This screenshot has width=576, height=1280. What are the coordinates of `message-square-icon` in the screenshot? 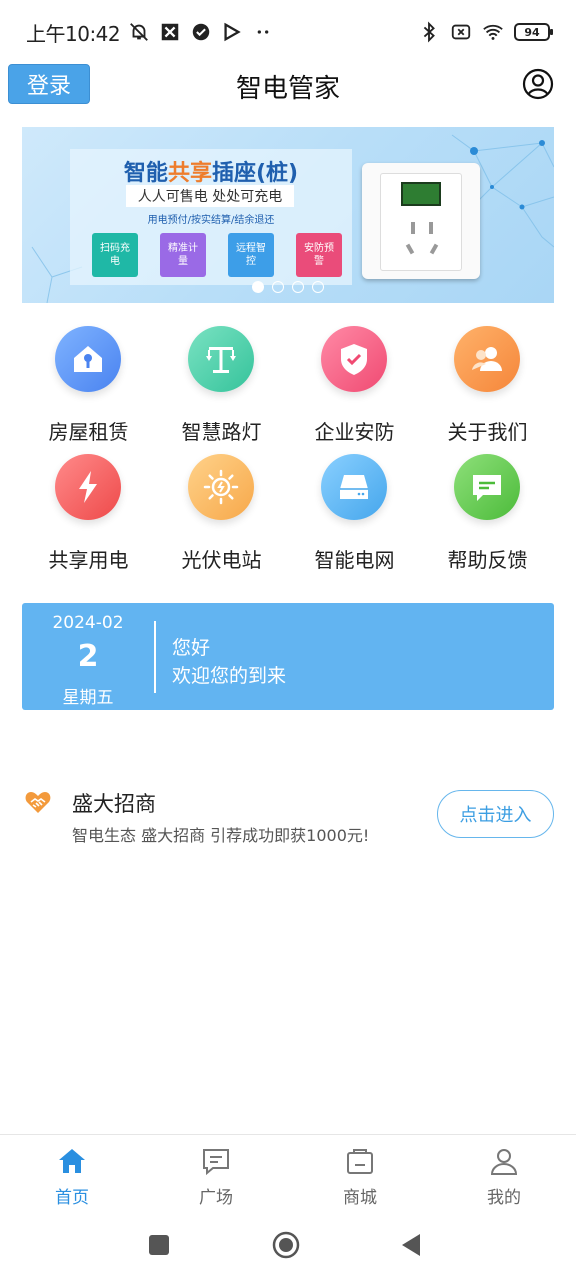 It's located at (216, 1162).